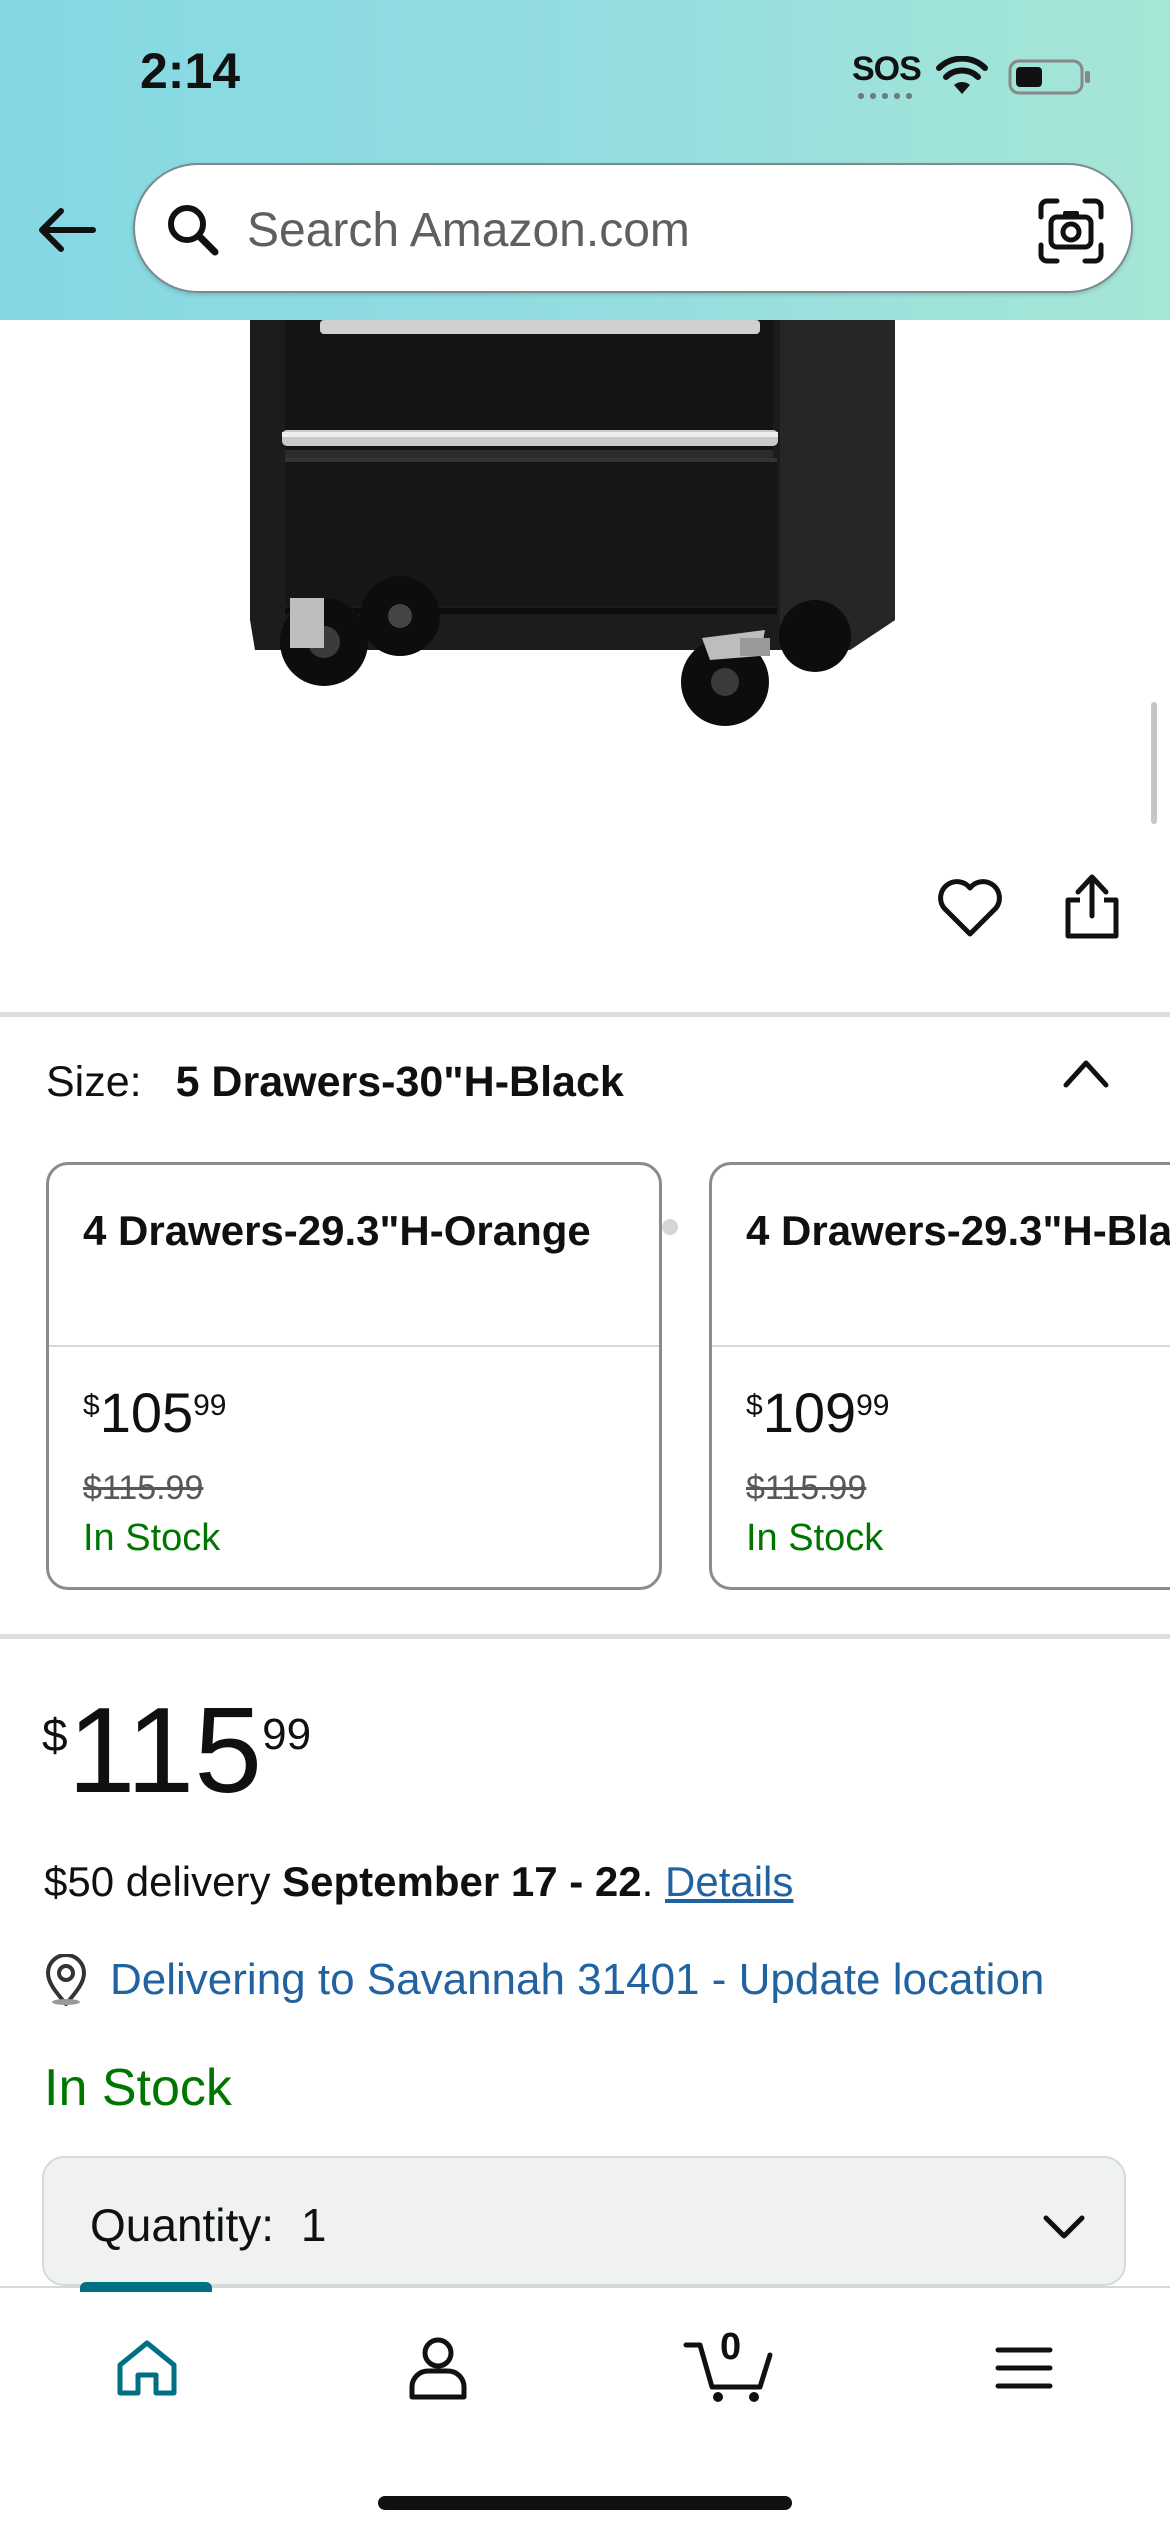 This screenshot has height=2532, width=1170. I want to click on heart-icon, so click(970, 909).